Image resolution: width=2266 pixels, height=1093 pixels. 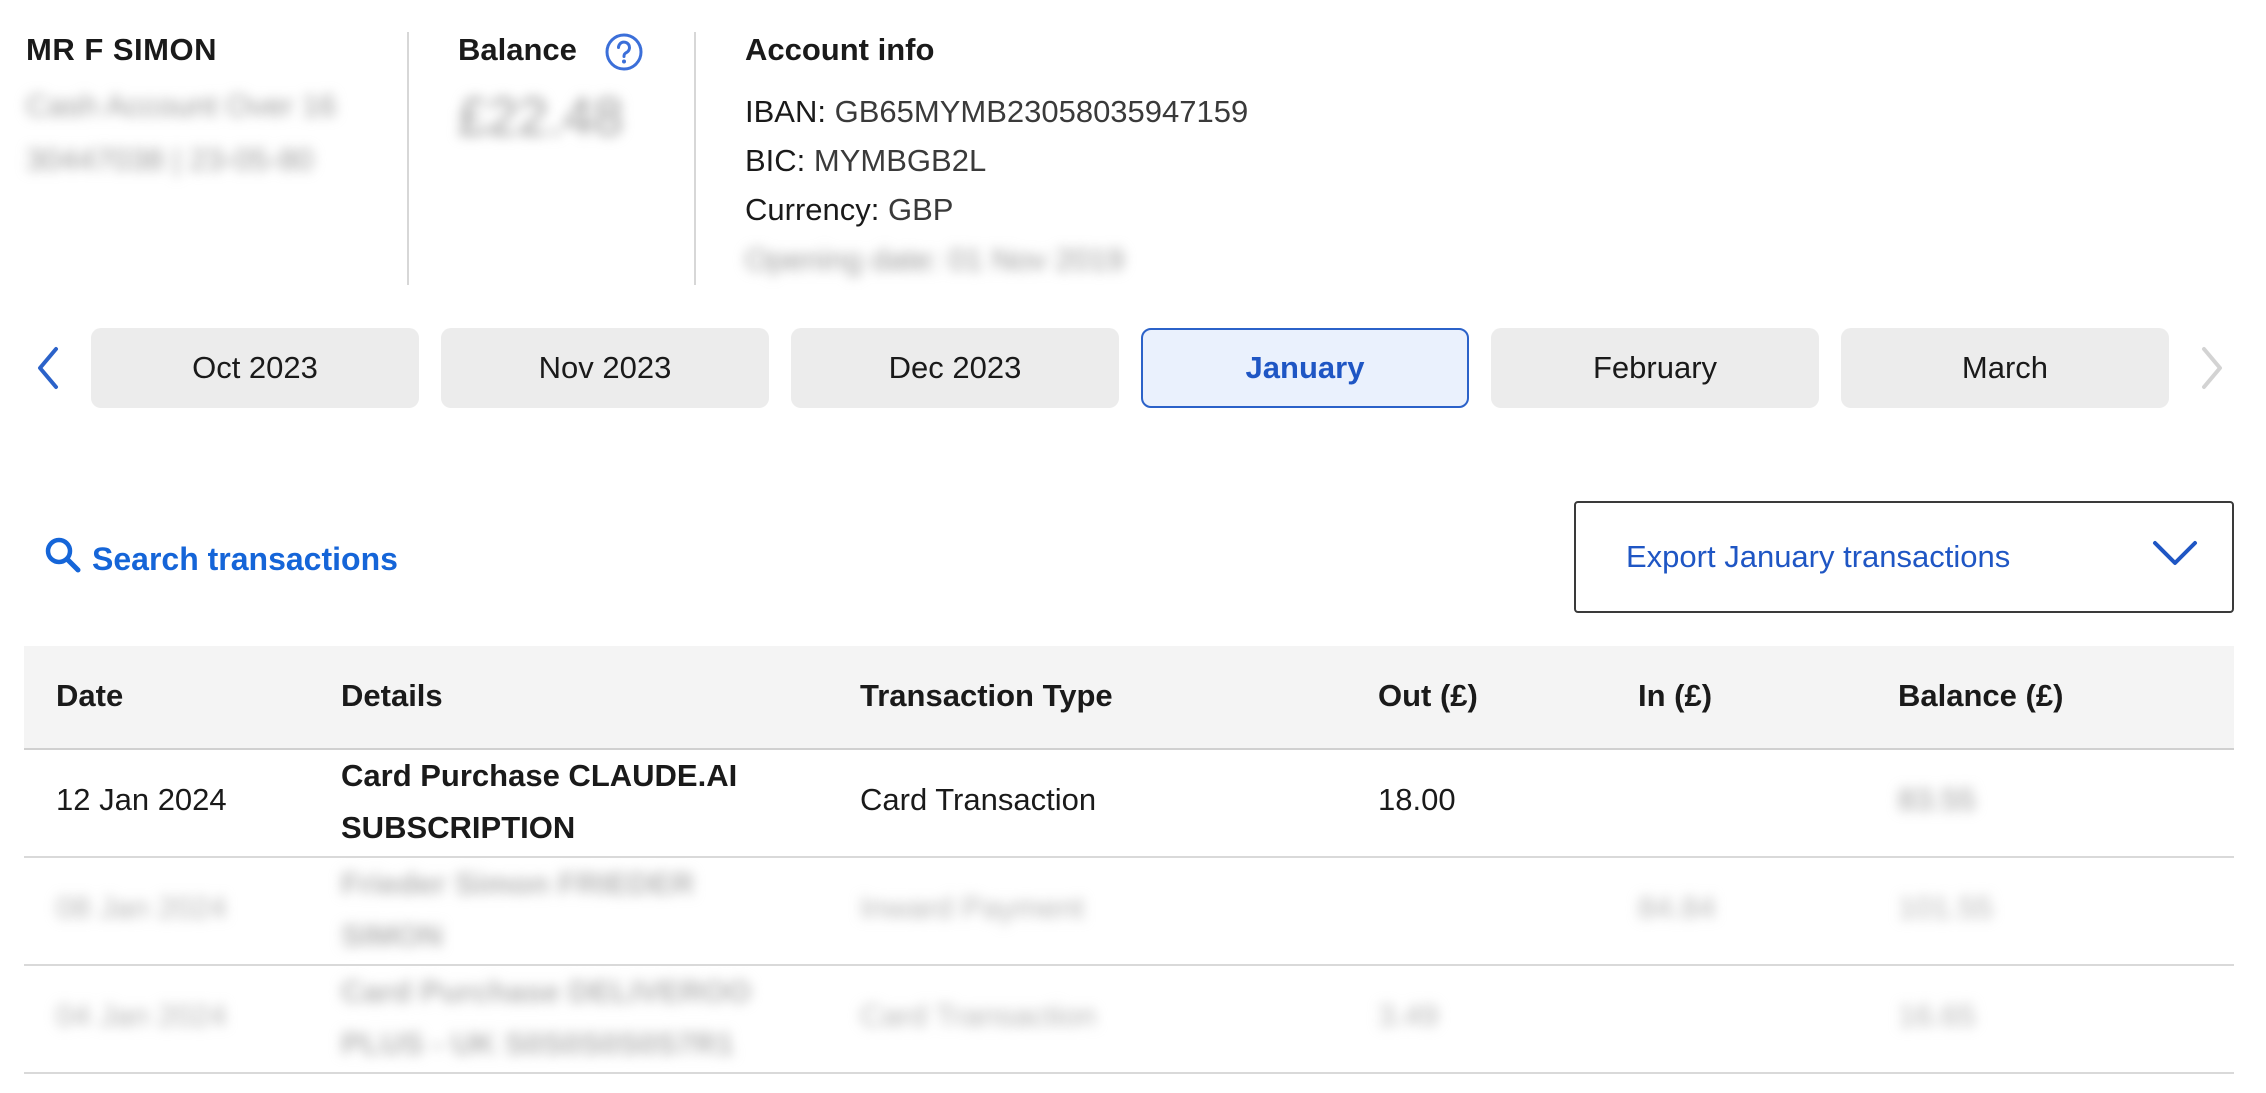 What do you see at coordinates (48, 368) in the screenshot?
I see `chevron-left-icon` at bounding box center [48, 368].